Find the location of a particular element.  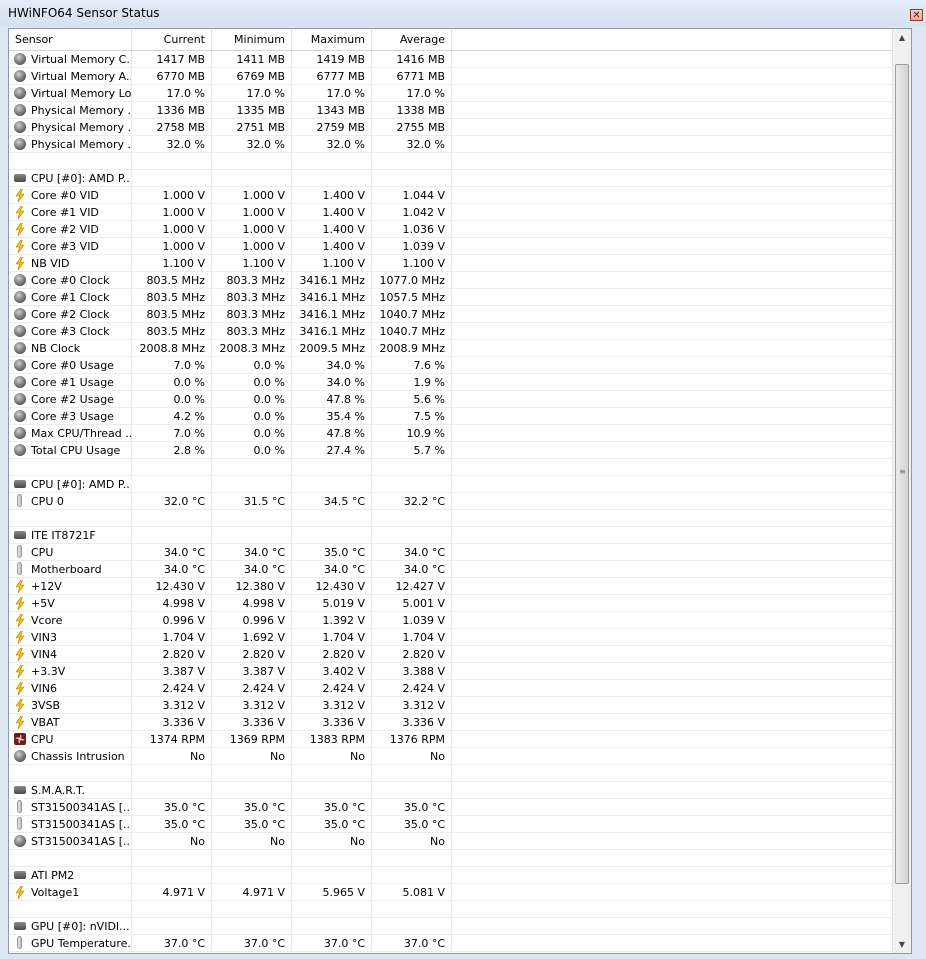

average-value is located at coordinates (412, 926).